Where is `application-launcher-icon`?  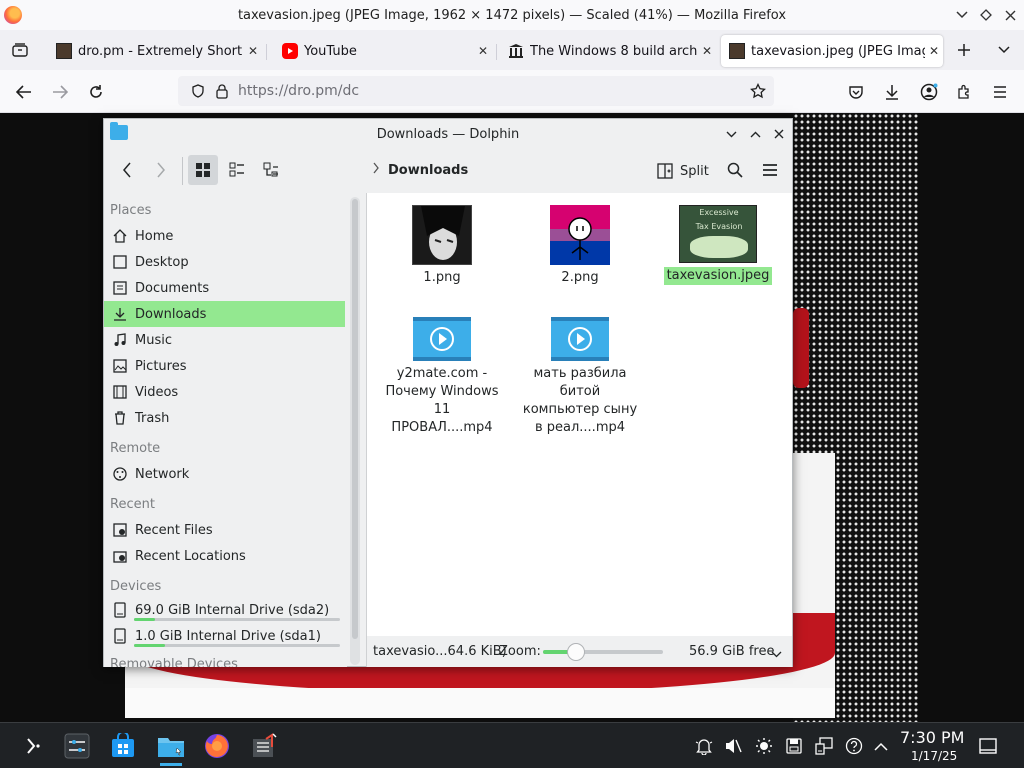
application-launcher-icon is located at coordinates (33, 746).